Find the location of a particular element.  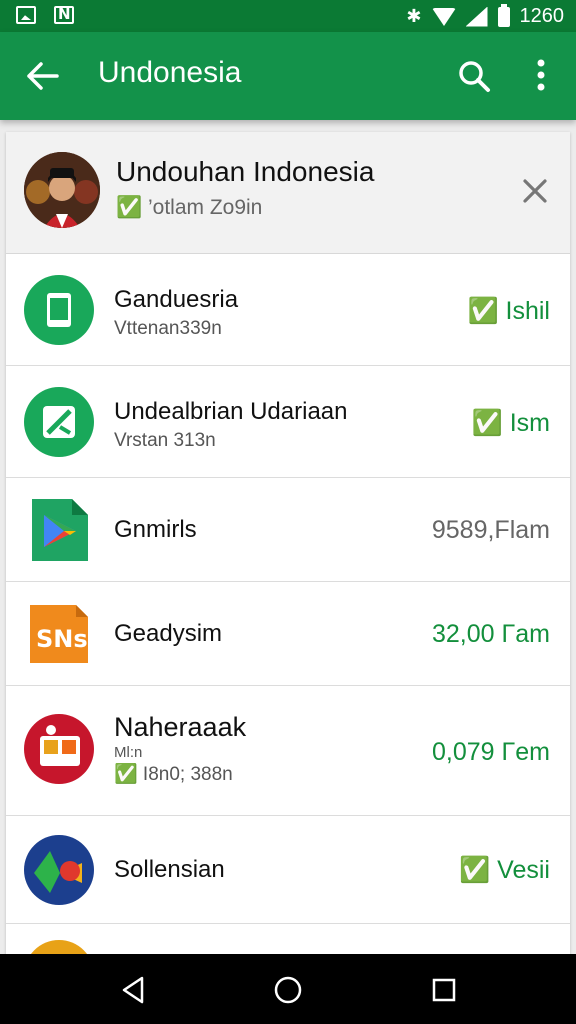

n-notification-icon is located at coordinates (64, 14).